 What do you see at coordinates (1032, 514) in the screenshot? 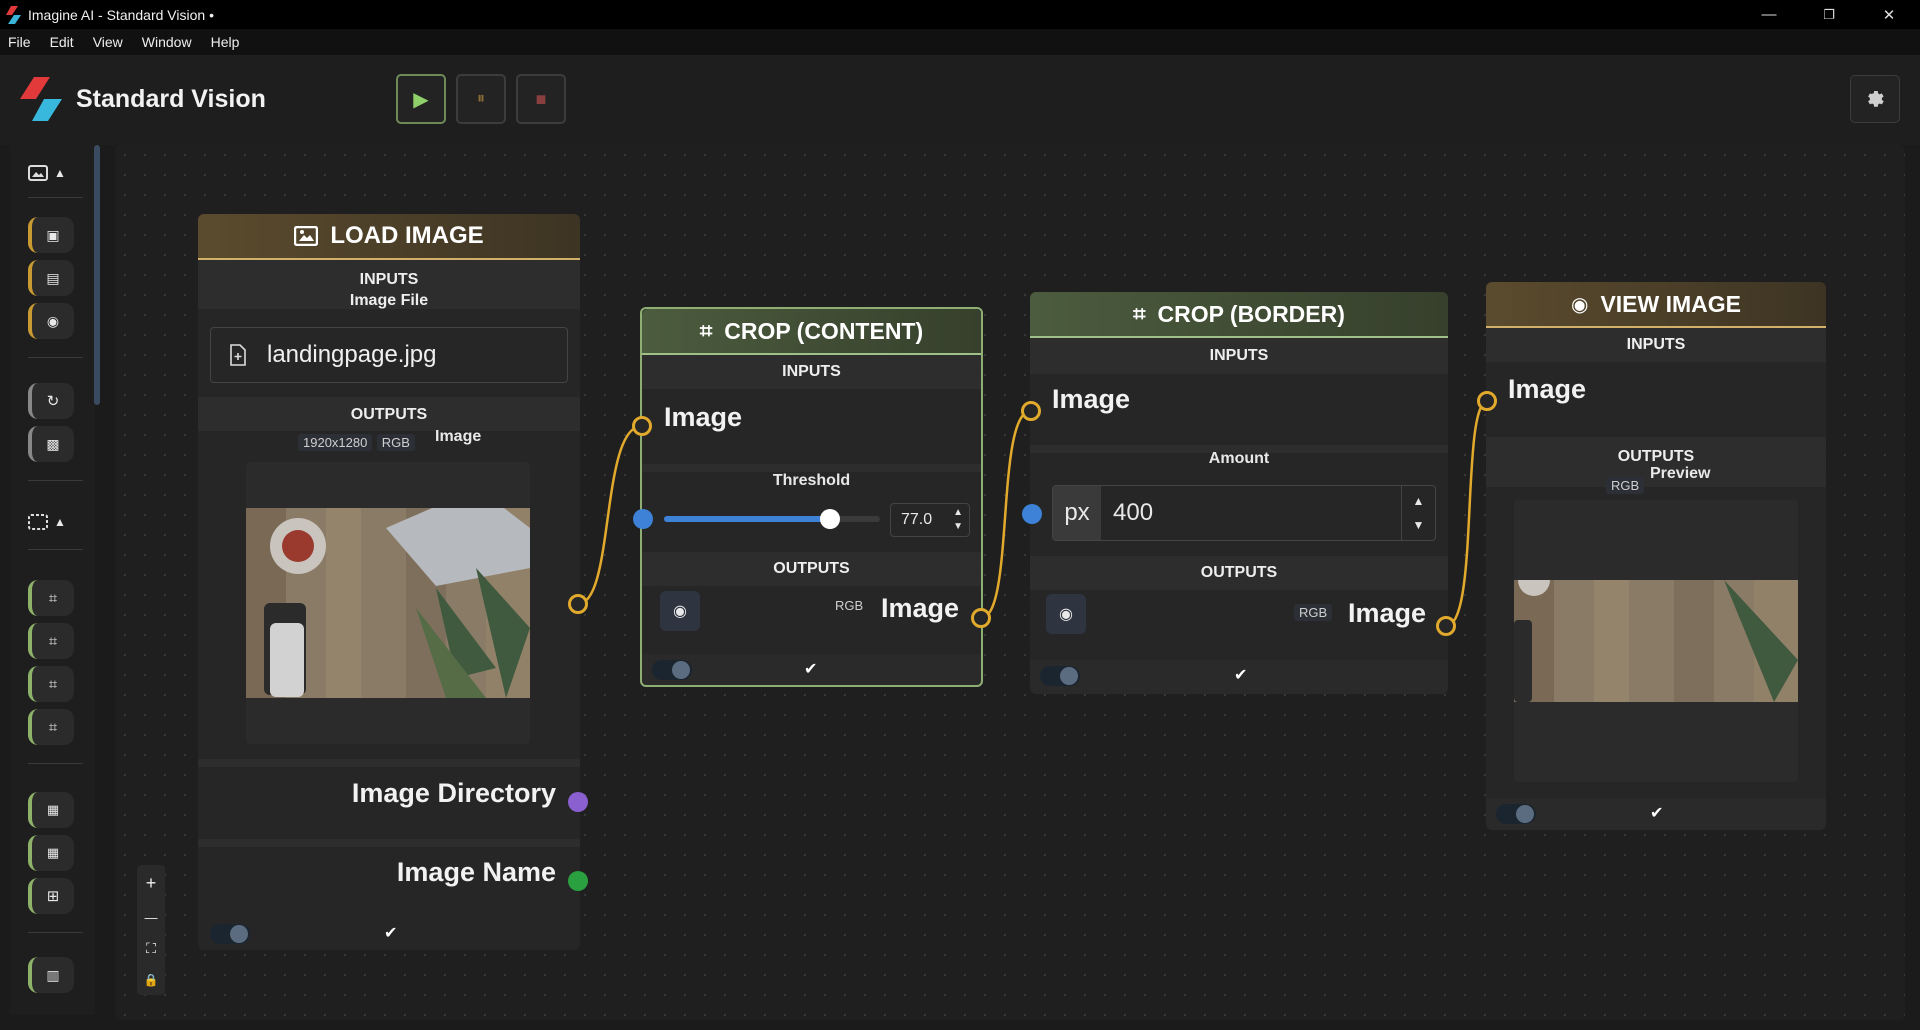
I see `amount-input-port` at bounding box center [1032, 514].